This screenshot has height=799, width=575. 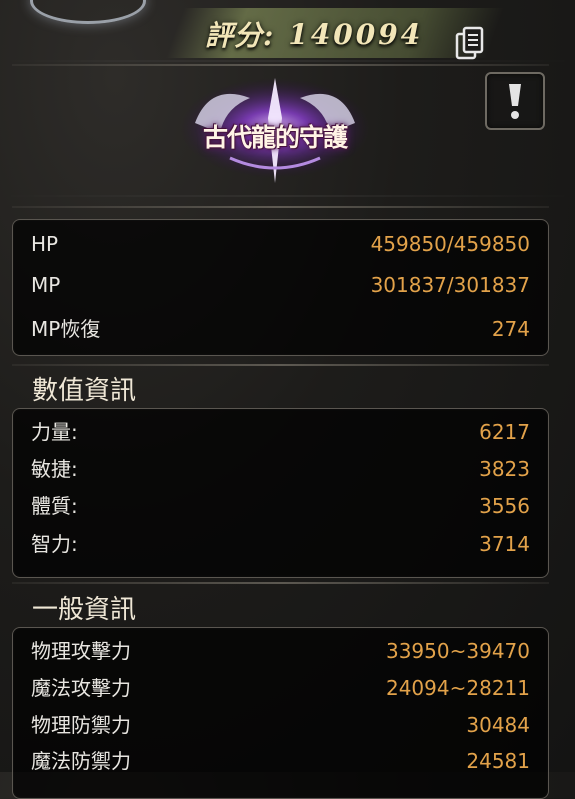 What do you see at coordinates (504, 544) in the screenshot?
I see `stat-value: 3714` at bounding box center [504, 544].